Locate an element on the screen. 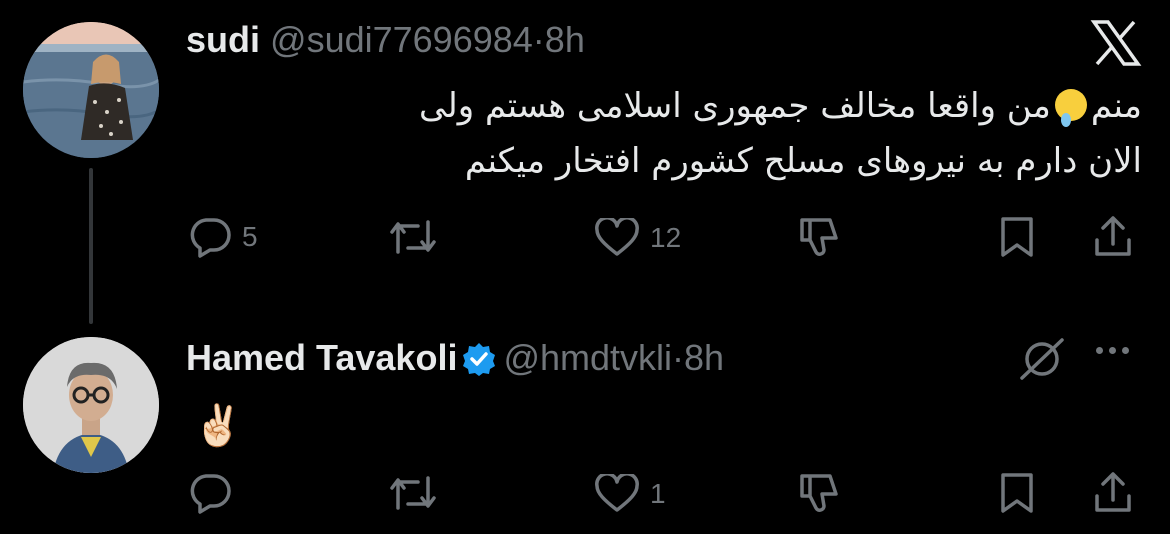 Image resolution: width=1170 pixels, height=534 pixels. tweet2-reply-button is located at coordinates (215, 493).